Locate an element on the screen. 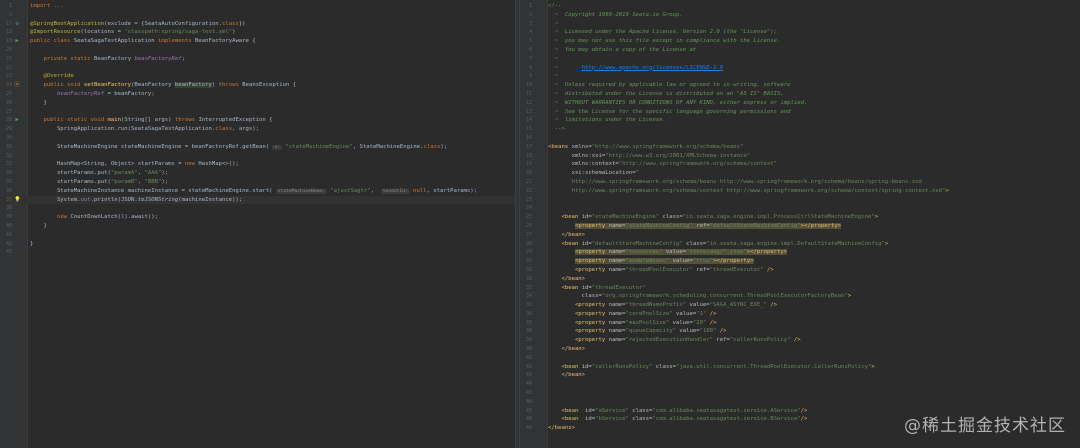 The width and height of the screenshot is (1080, 448). code-text: --> is located at coordinates (556, 129).